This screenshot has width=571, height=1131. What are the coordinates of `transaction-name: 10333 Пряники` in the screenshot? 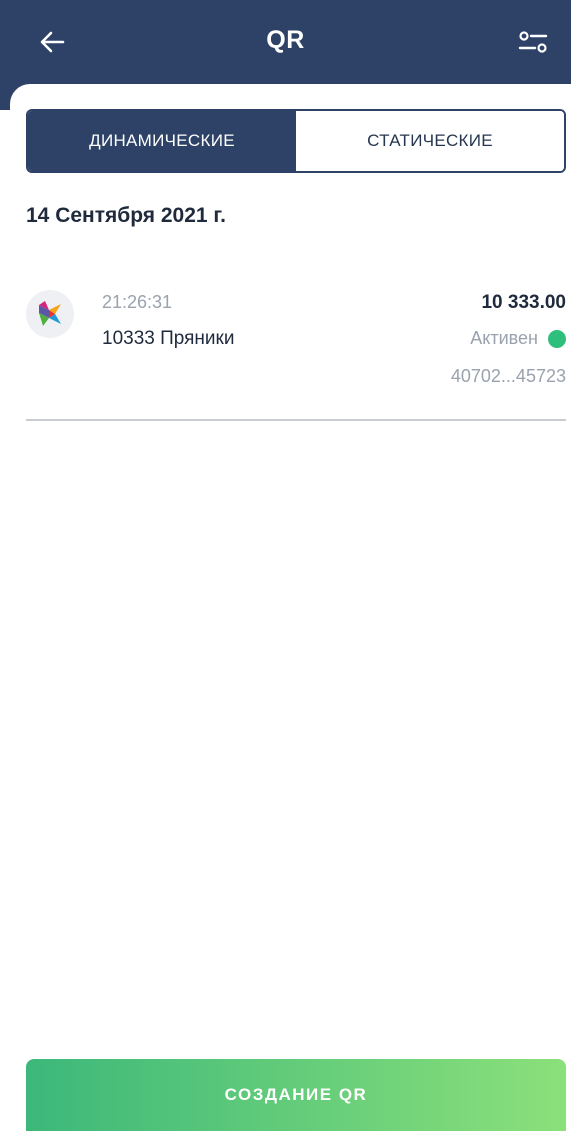 It's located at (168, 338).